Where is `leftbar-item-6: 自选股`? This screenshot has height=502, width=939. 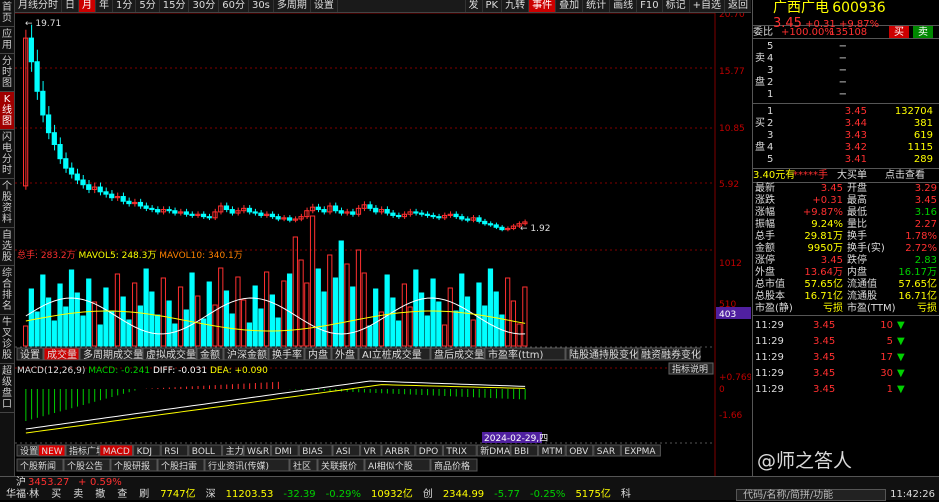 leftbar-item-6: 自选股 is located at coordinates (7, 247).